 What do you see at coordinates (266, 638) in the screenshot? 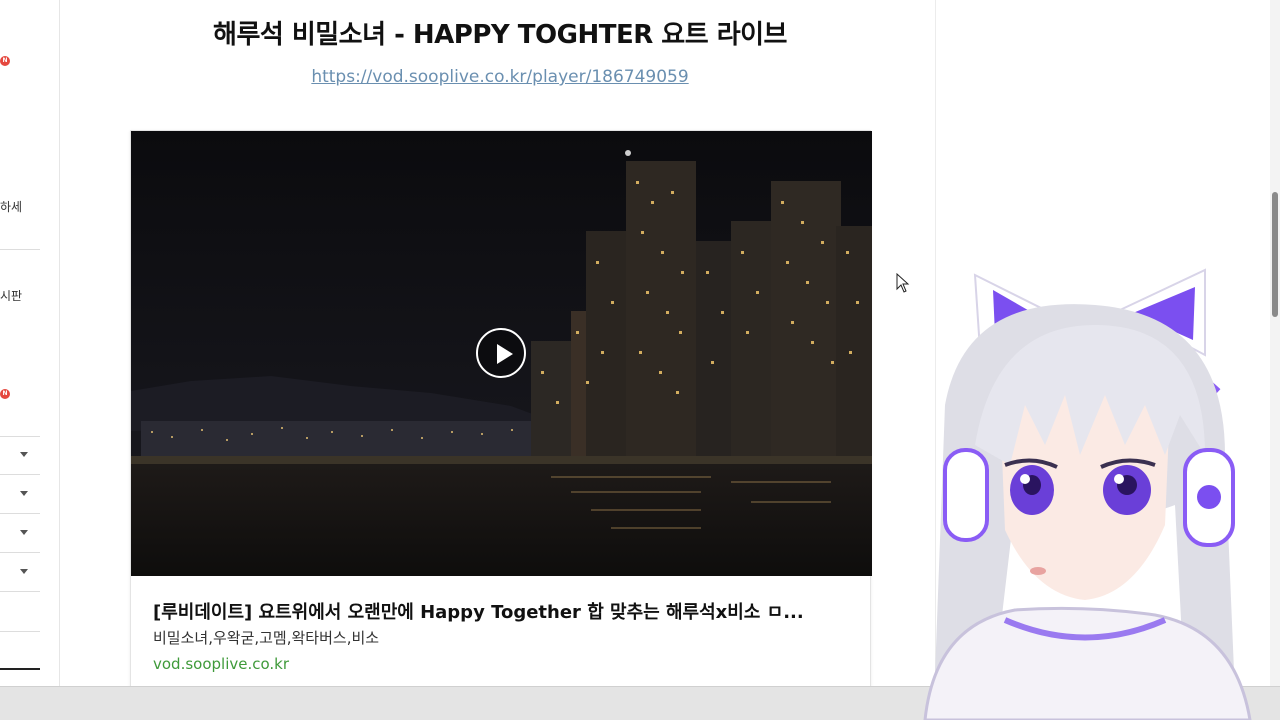
I see `card-description: 비밀소녀,우왁굳,고멤,왁타버스,비소` at bounding box center [266, 638].